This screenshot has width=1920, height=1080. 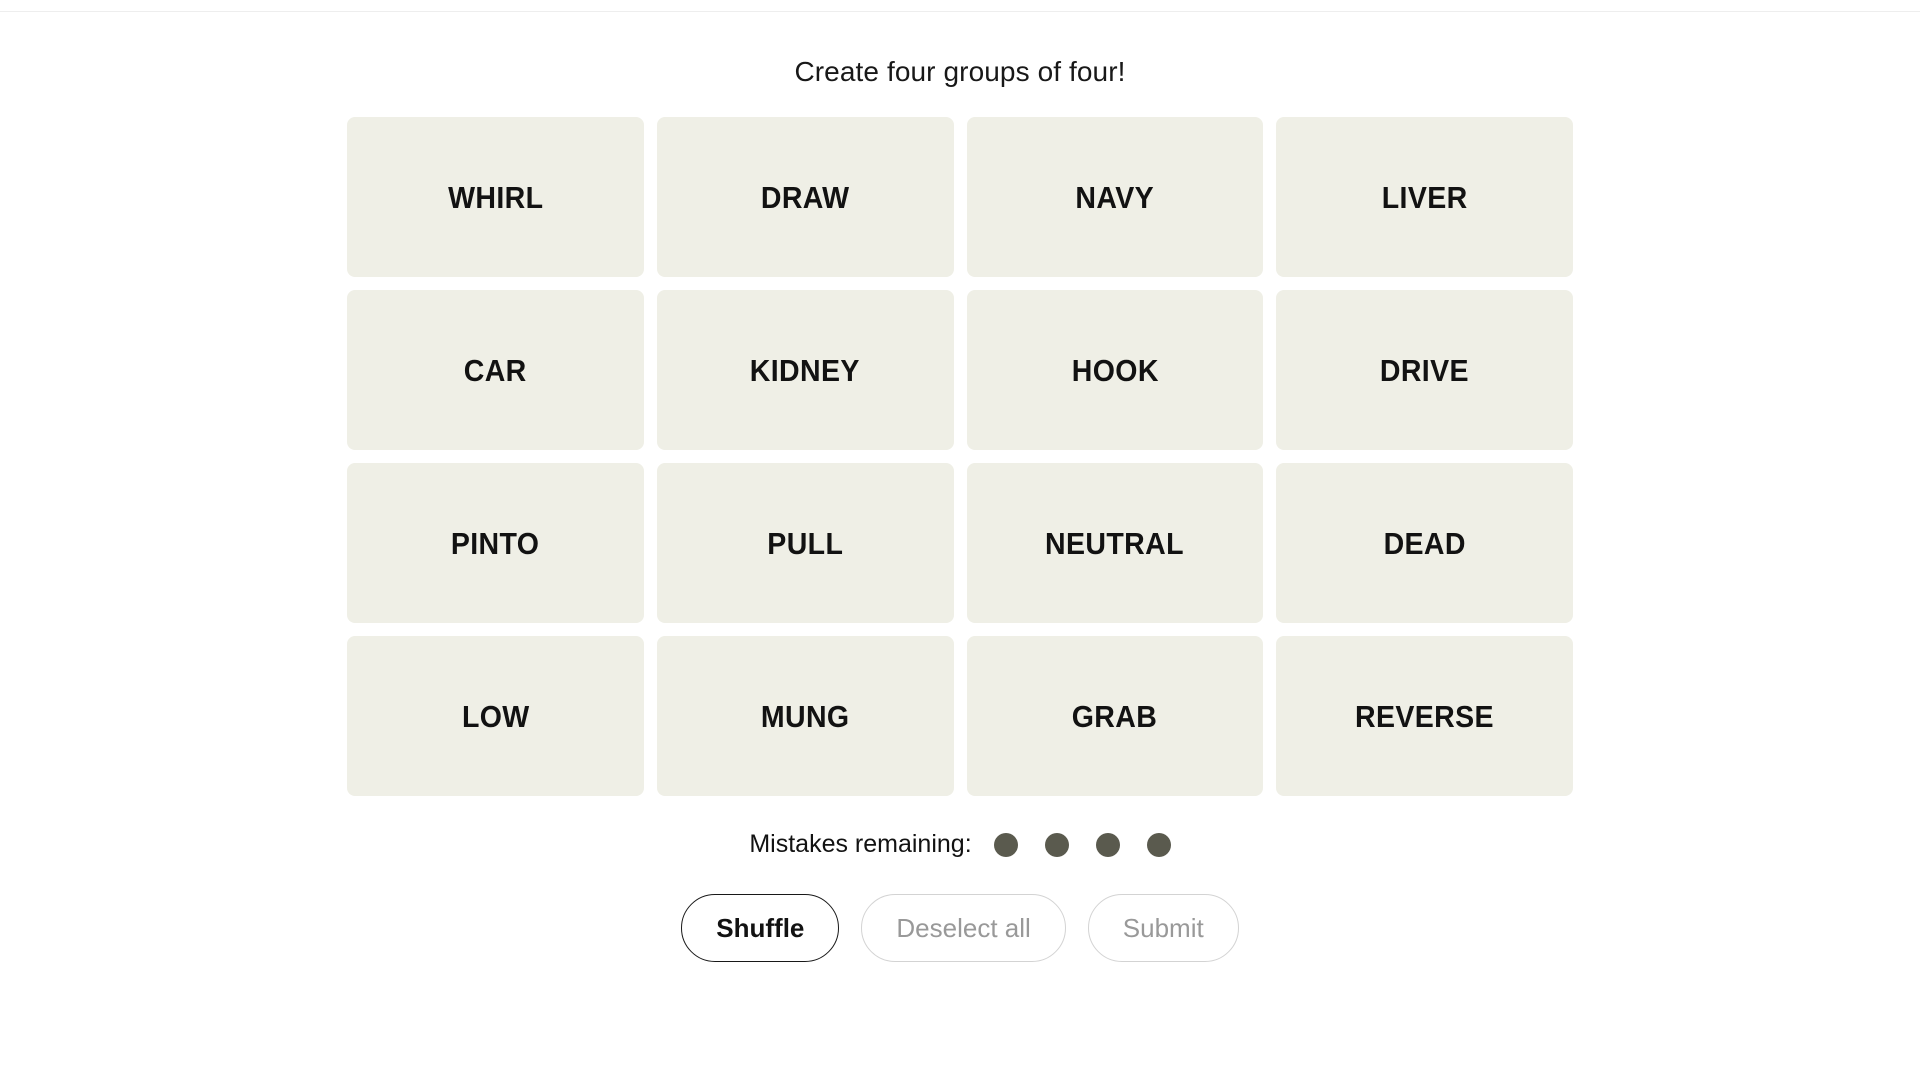 I want to click on word-tile-label: PULL, so click(x=805, y=543).